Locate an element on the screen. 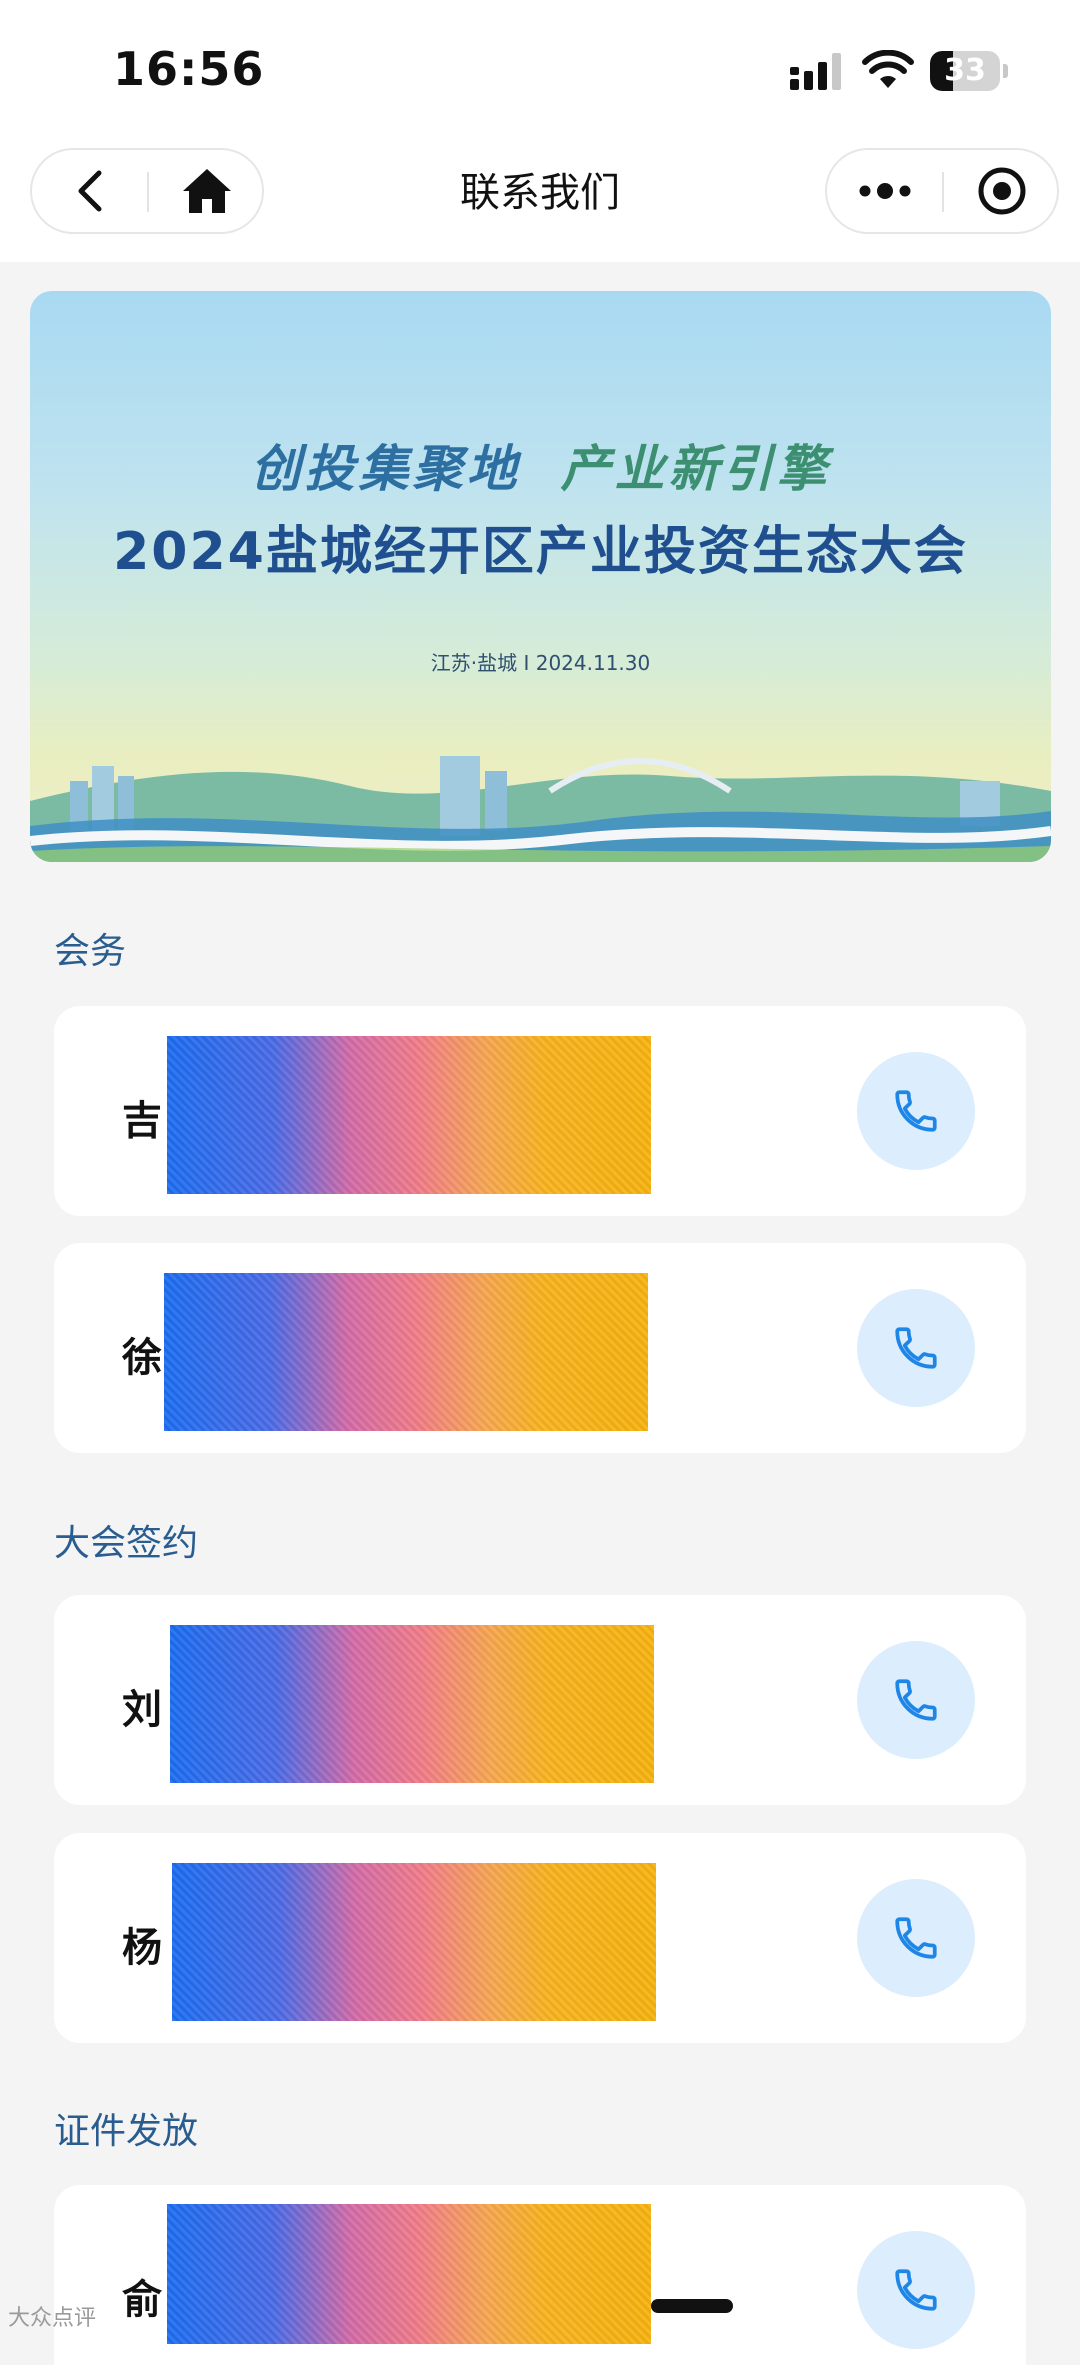 The image size is (1080, 2365). contact-card: 吉 is located at coordinates (540, 1111).